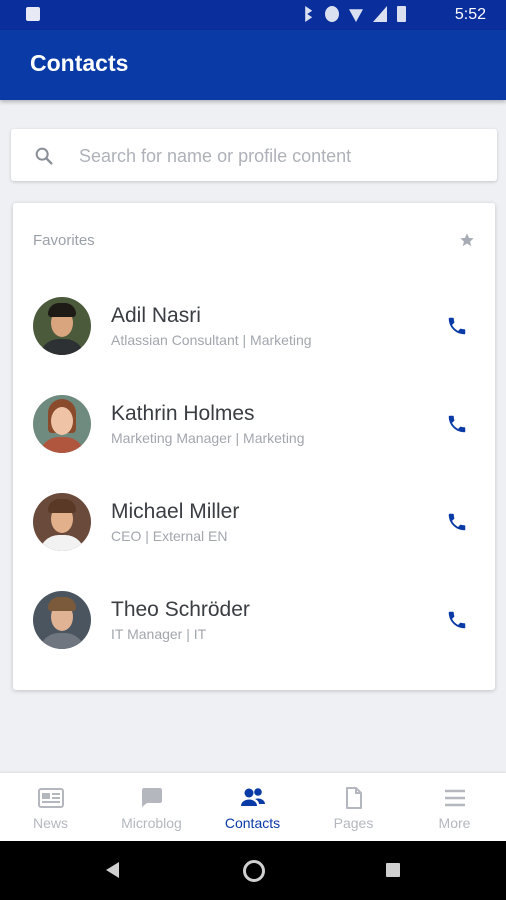 Image resolution: width=506 pixels, height=900 pixels. What do you see at coordinates (50, 823) in the screenshot?
I see `nav-label: News` at bounding box center [50, 823].